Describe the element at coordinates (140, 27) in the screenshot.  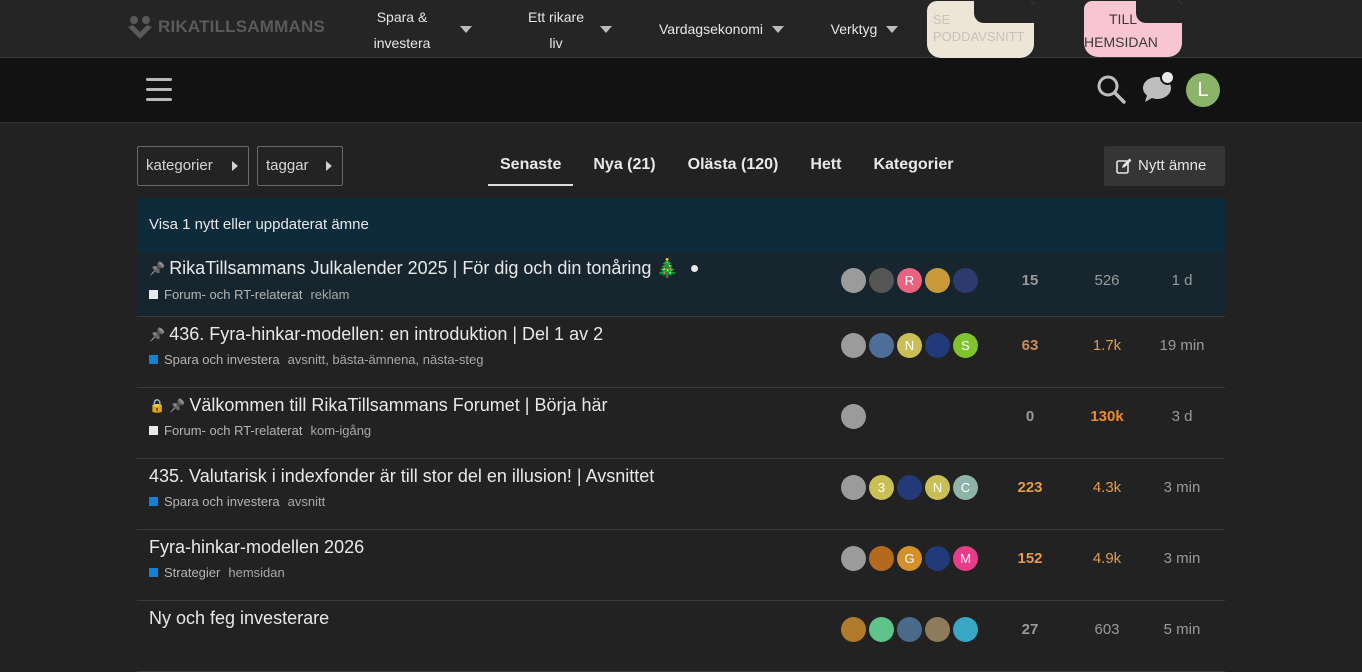
I see `logo-people-icon` at that location.